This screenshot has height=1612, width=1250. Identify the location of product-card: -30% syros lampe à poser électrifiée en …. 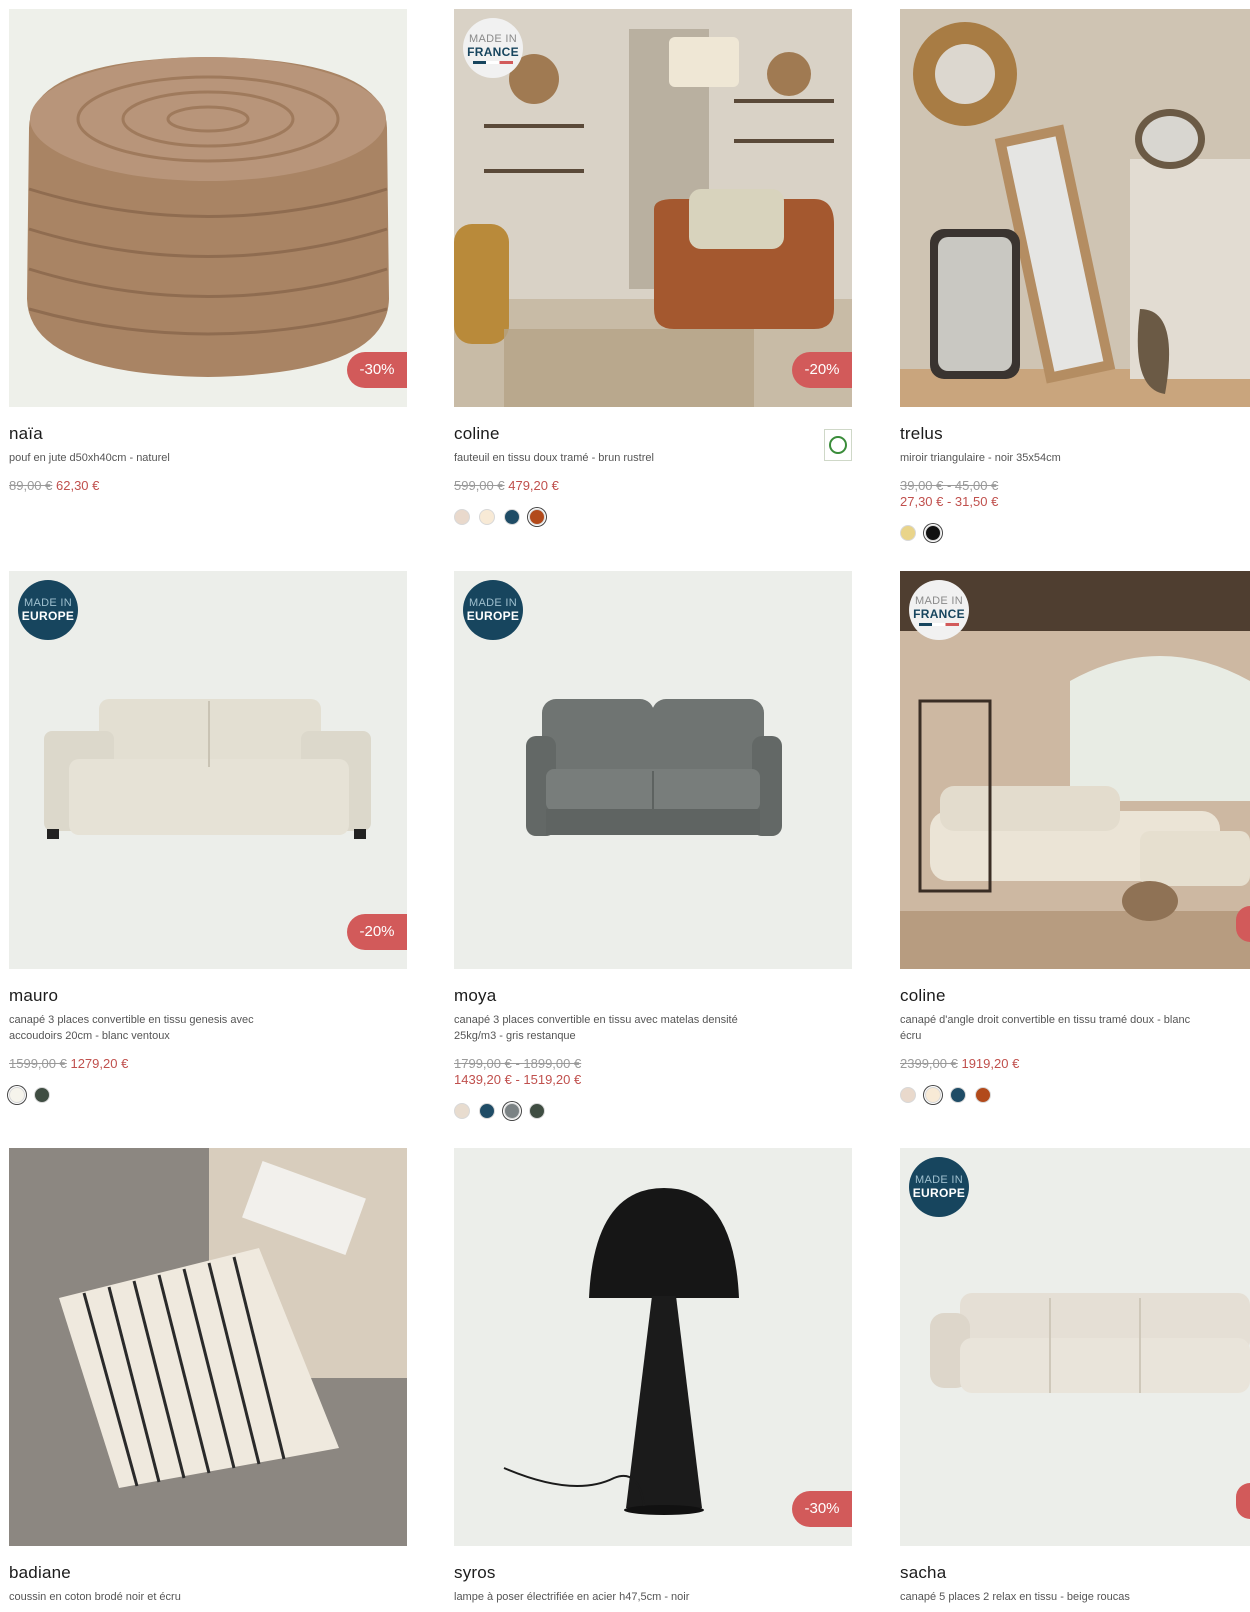
(653, 1376).